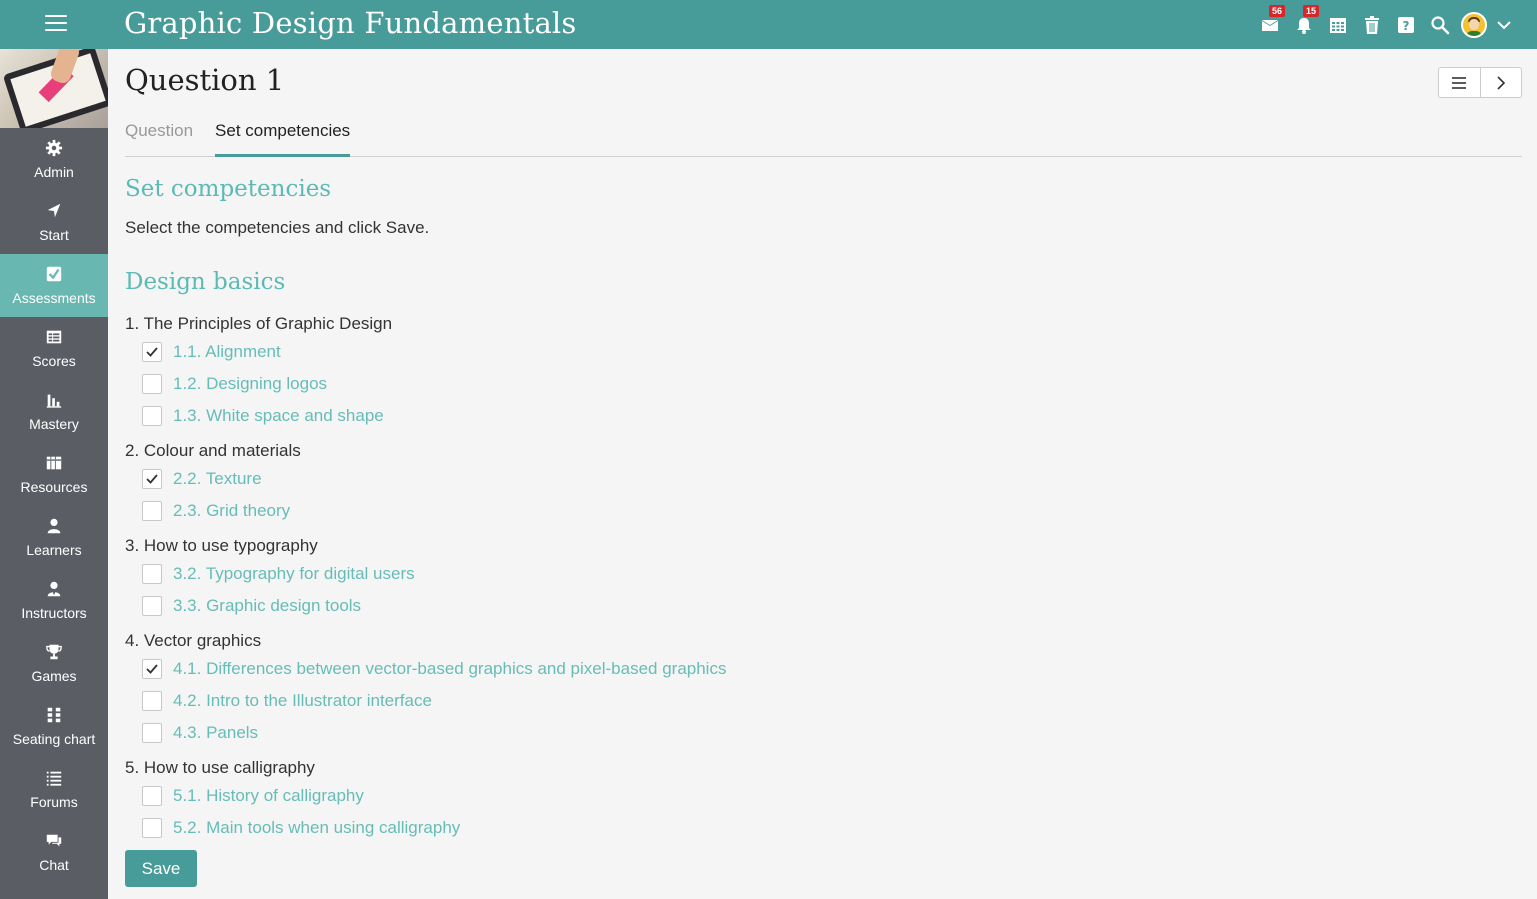 This screenshot has width=1537, height=899. Describe the element at coordinates (1304, 24) in the screenshot. I see `notifications-button: 15` at that location.